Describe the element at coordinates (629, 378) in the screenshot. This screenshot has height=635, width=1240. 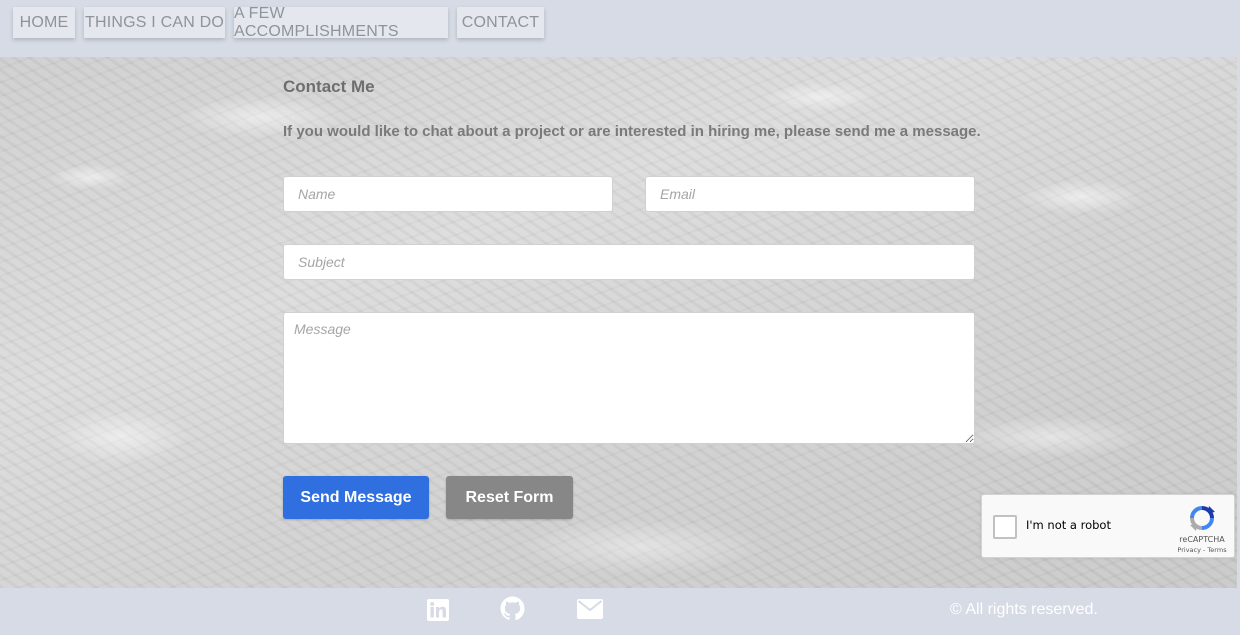
I see `message-textarea` at that location.